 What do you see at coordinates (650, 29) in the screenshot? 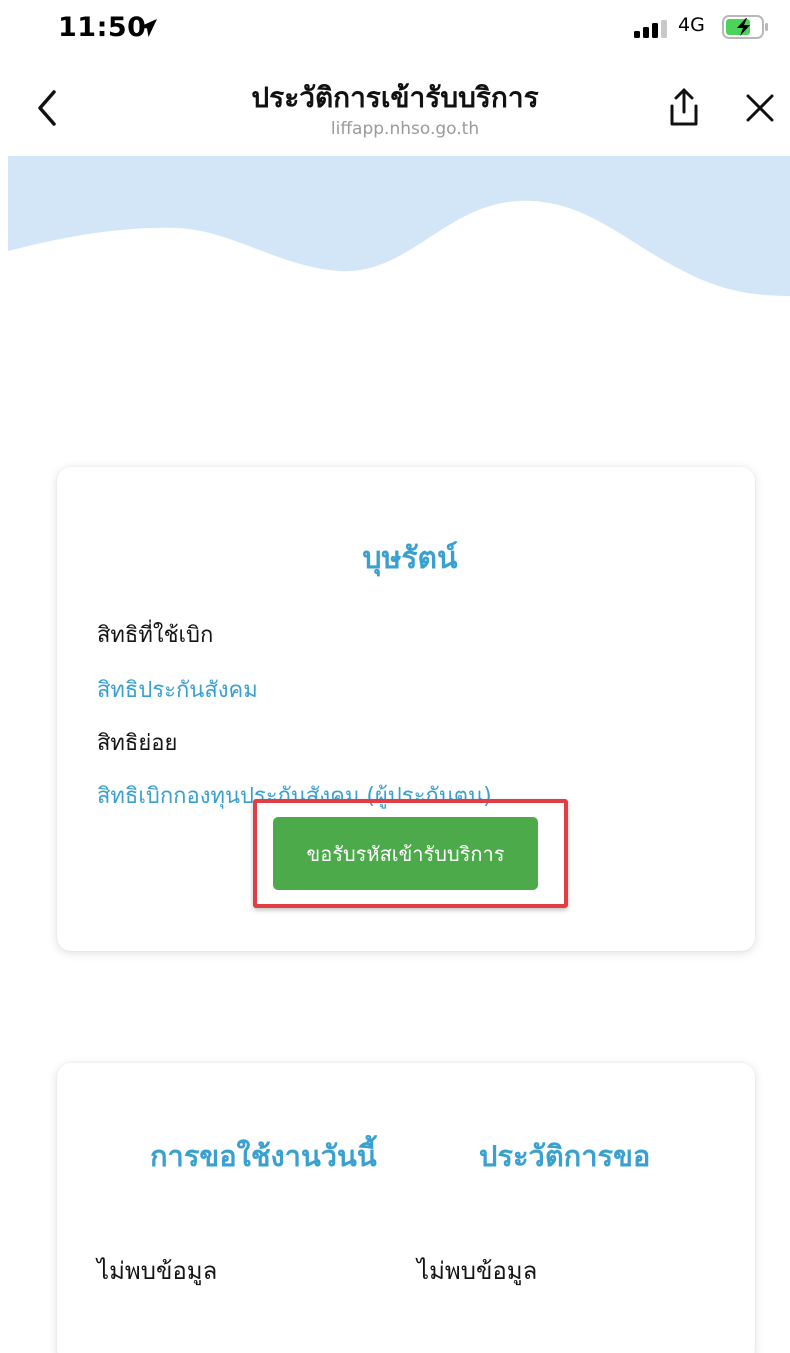
I see `signal-bars-icon` at bounding box center [650, 29].